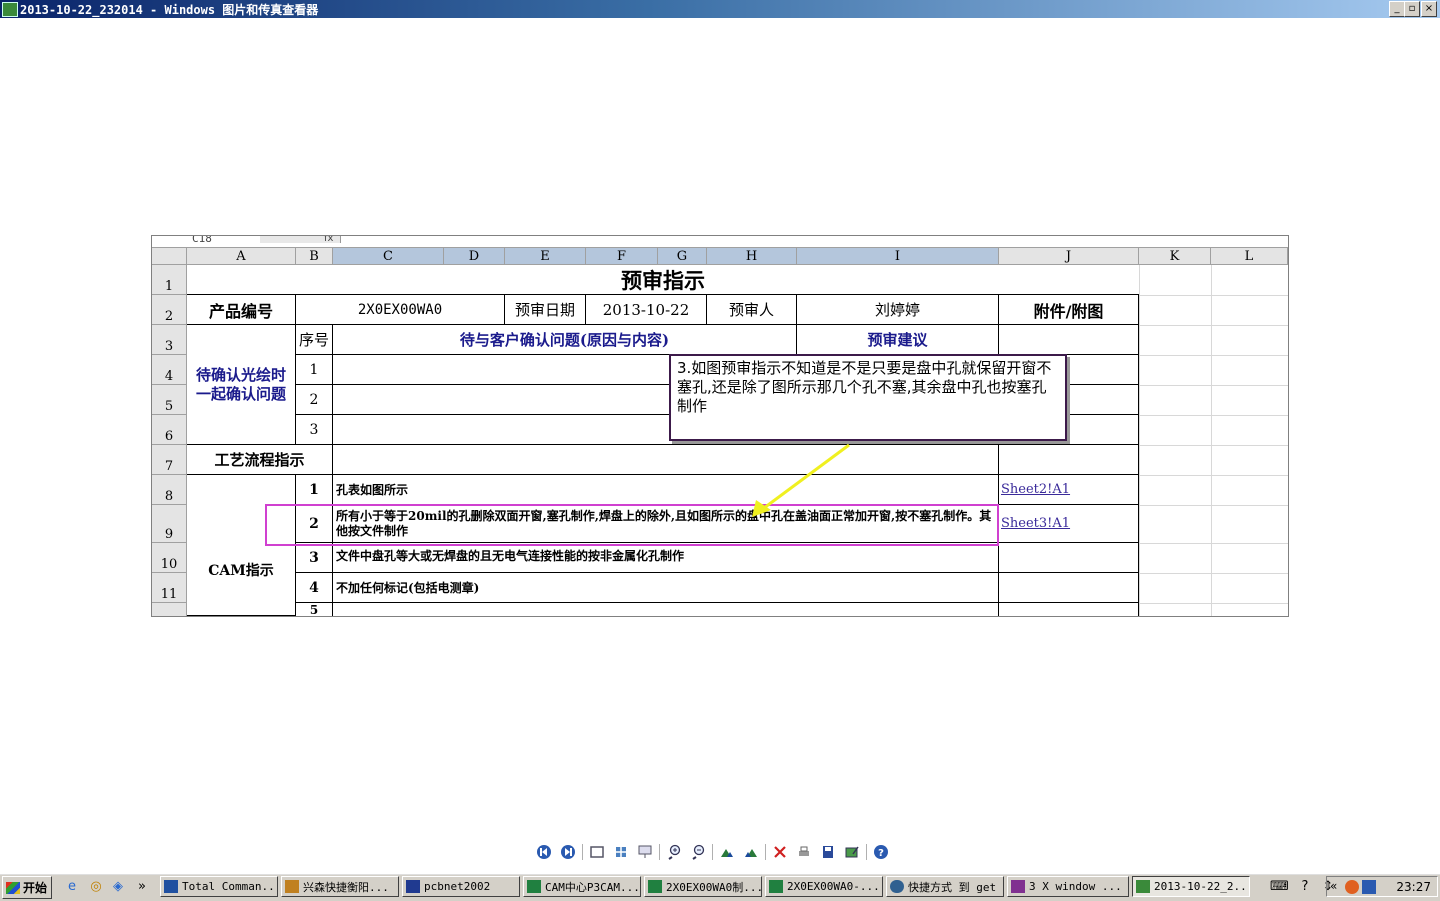 This screenshot has height=901, width=1440. Describe the element at coordinates (597, 852) in the screenshot. I see `best-fit-icon` at that location.